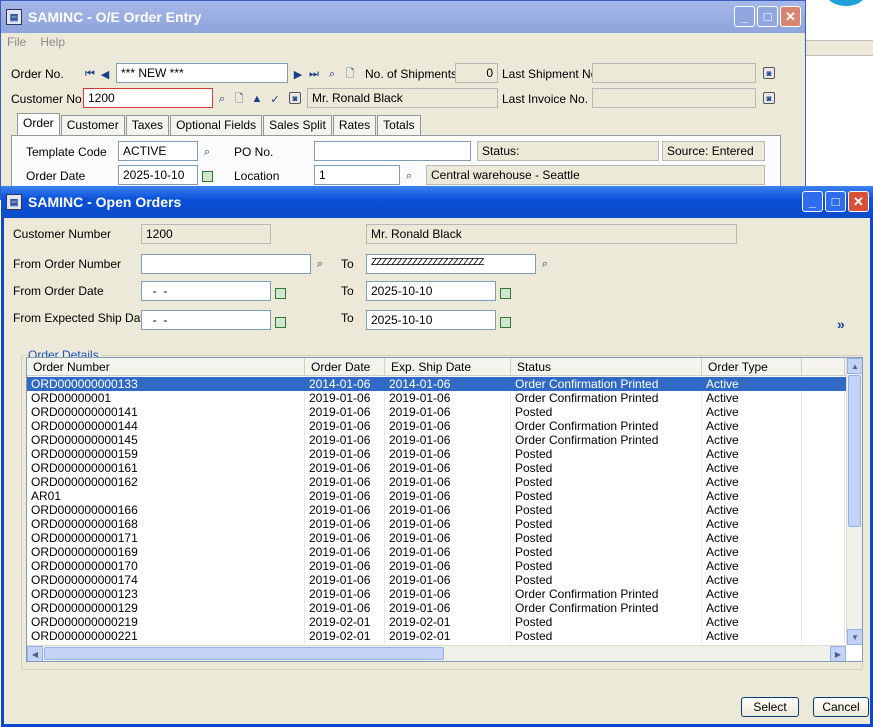 The width and height of the screenshot is (873, 727). What do you see at coordinates (345, 366) in the screenshot?
I see `column-header-order-date: Order Date` at bounding box center [345, 366].